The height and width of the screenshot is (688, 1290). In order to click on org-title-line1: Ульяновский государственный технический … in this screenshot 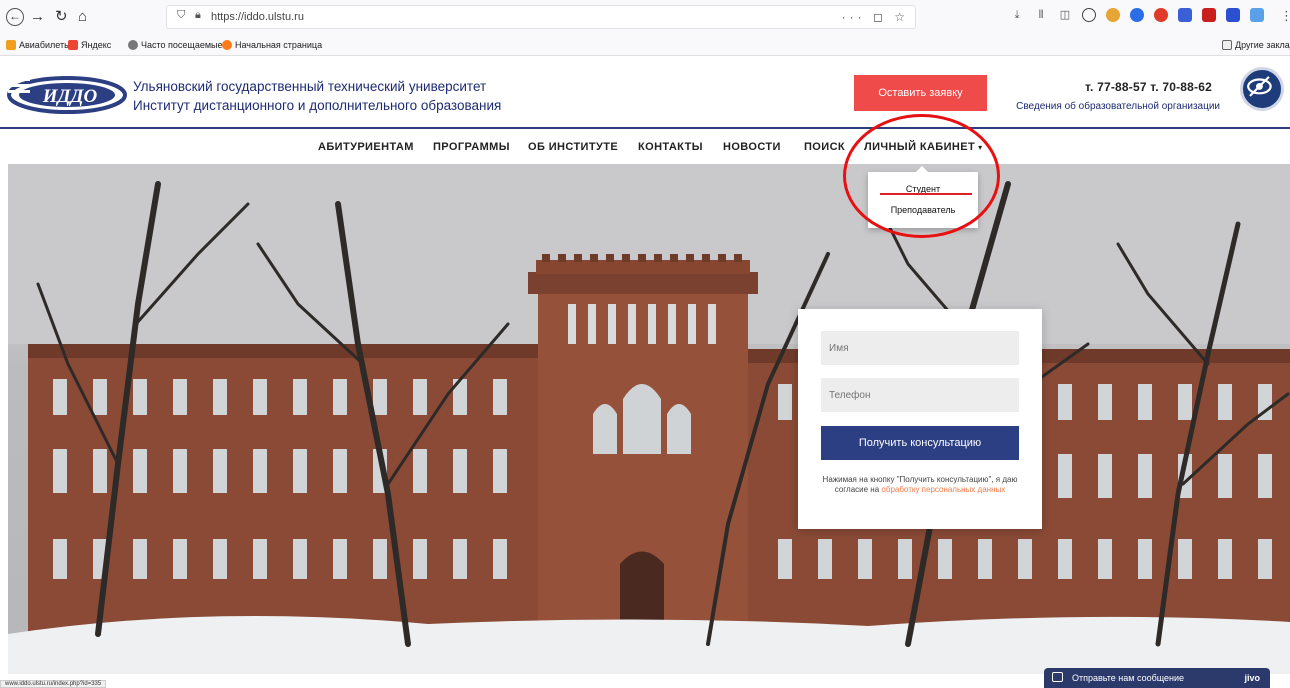, I will do `click(310, 86)`.